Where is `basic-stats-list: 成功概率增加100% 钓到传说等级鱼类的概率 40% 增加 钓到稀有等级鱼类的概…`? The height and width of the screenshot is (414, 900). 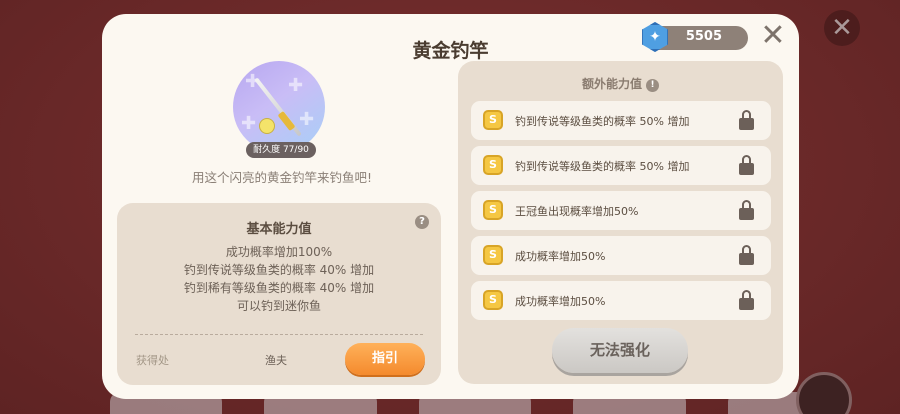
basic-stats-list: 成功概率增加100% 钓到传说等级鱼类的概率 40% 增加 钓到稀有等级鱼类的概… is located at coordinates (279, 279).